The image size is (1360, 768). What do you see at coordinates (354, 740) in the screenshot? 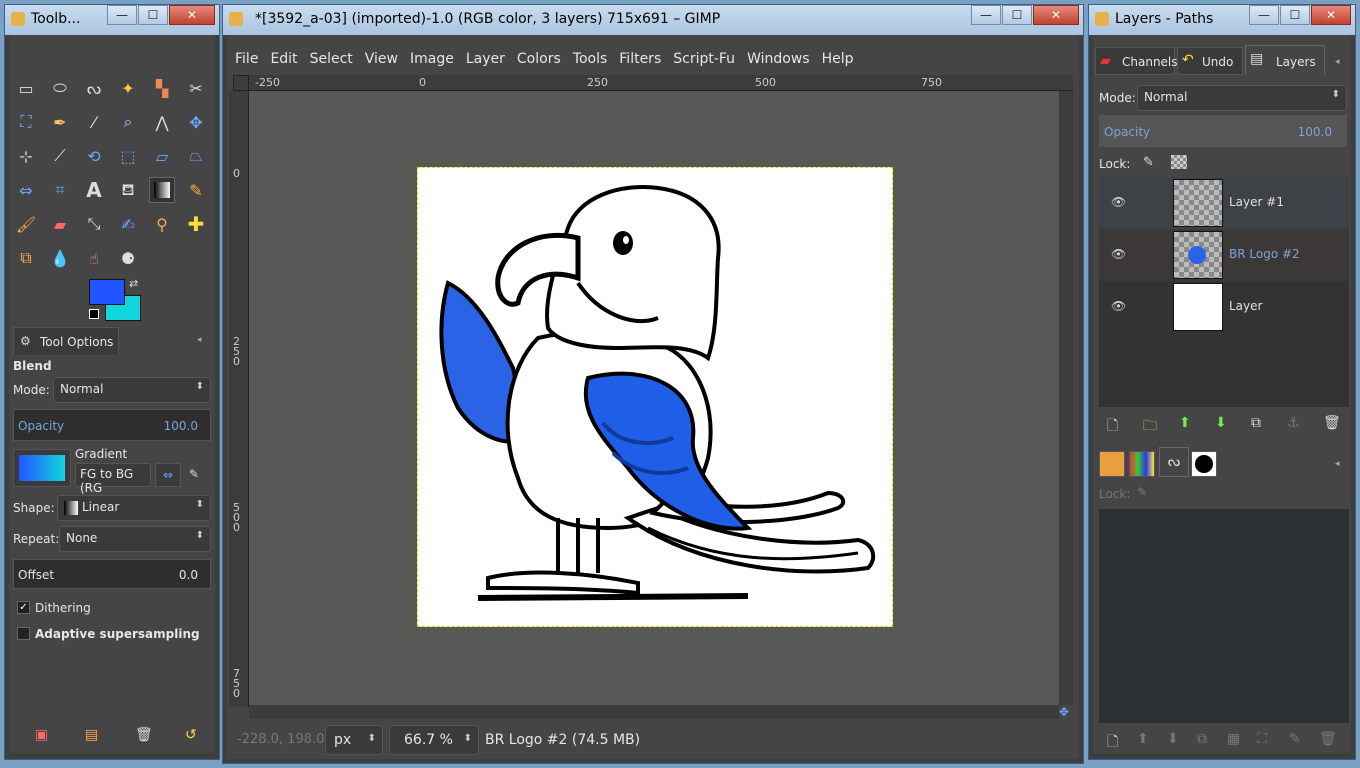
I see `unit-select: px ⬍` at bounding box center [354, 740].